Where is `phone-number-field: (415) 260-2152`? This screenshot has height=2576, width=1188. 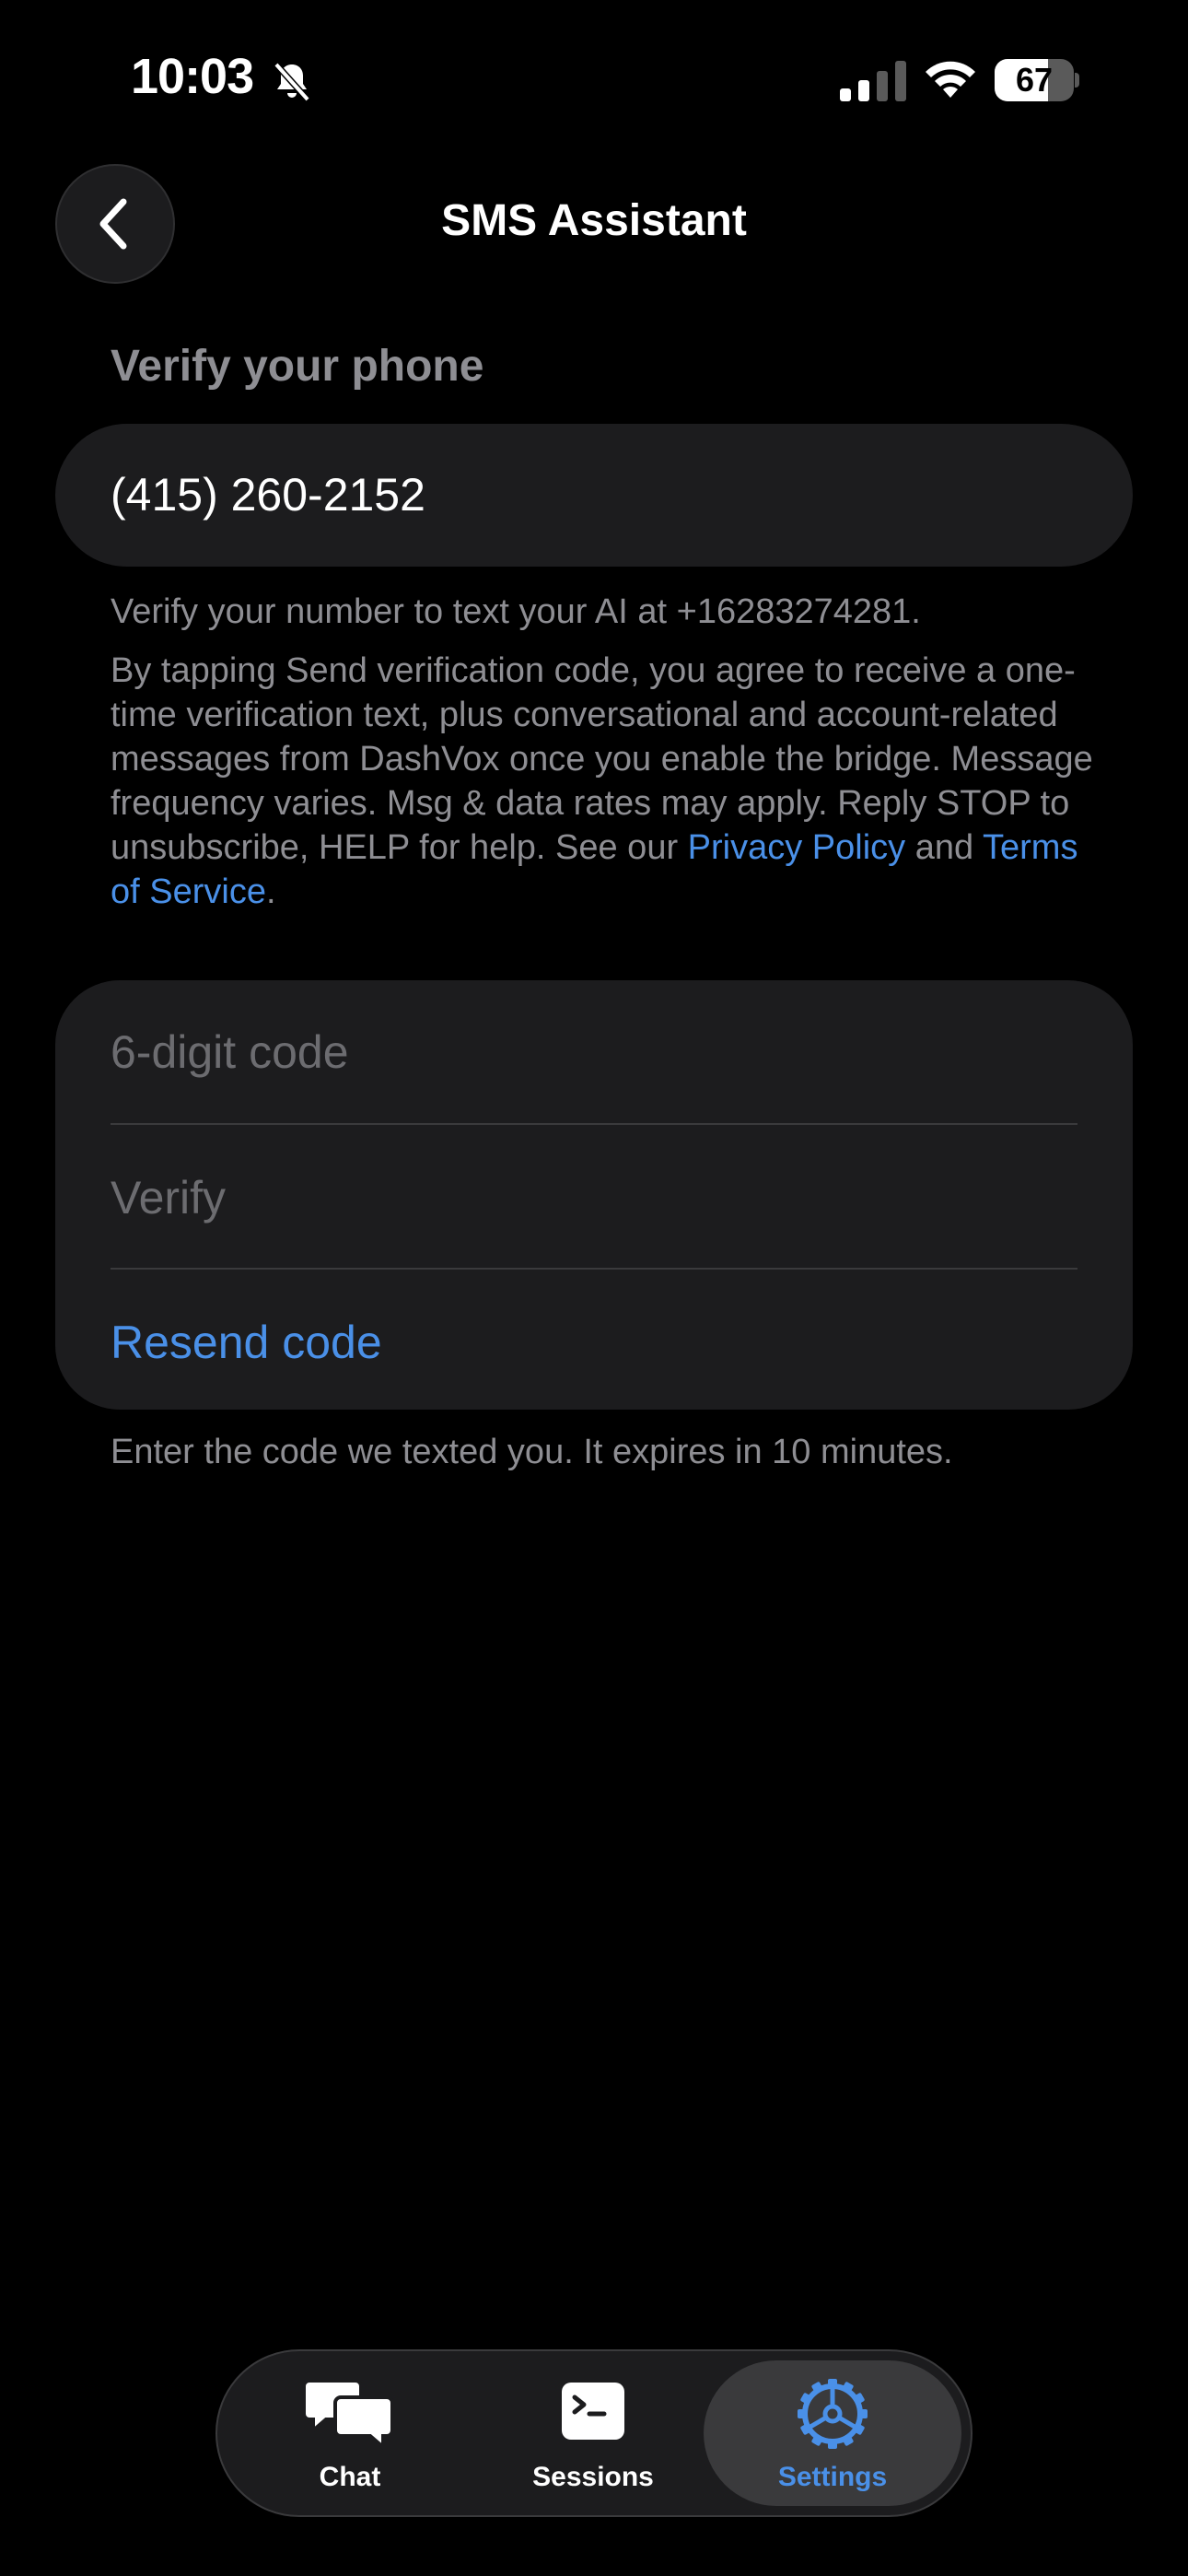 phone-number-field: (415) 260-2152 is located at coordinates (594, 495).